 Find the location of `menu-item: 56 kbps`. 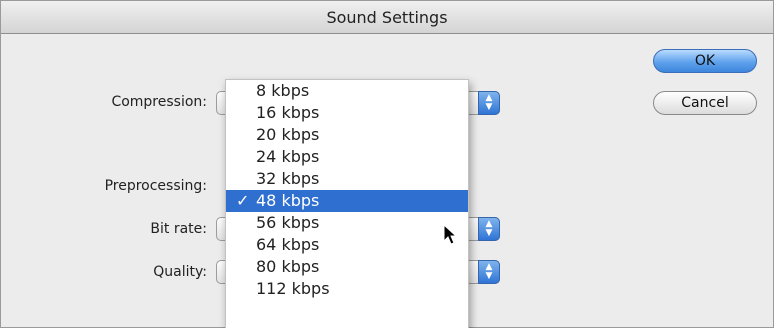

menu-item: 56 kbps is located at coordinates (347, 223).